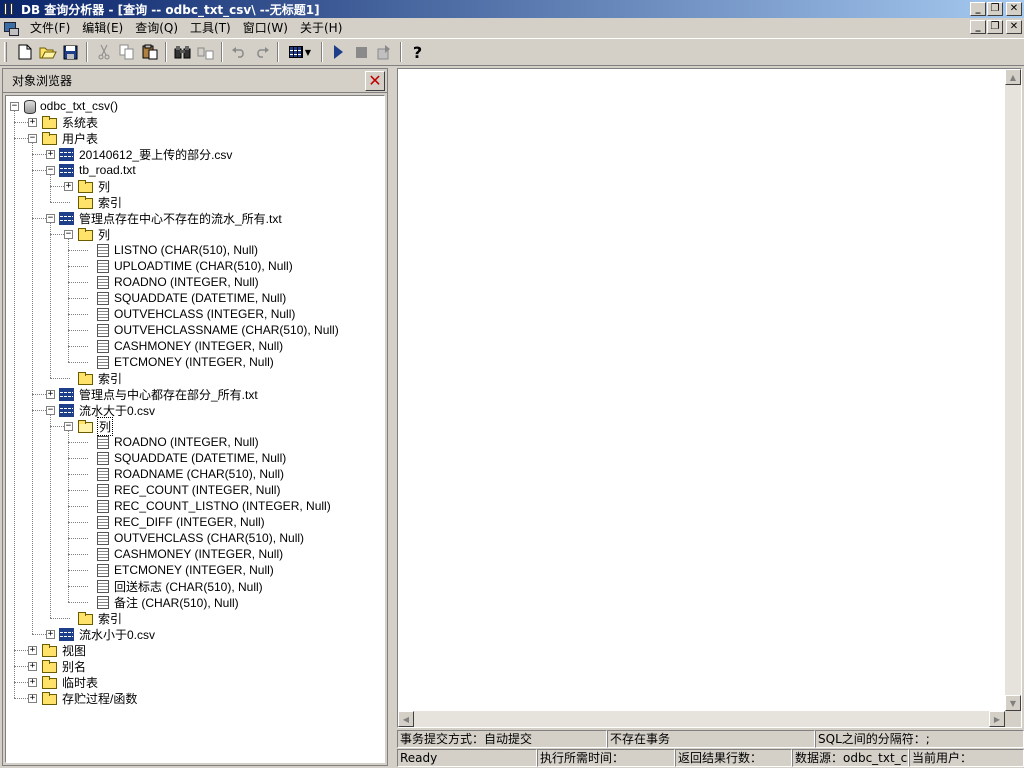 Image resolution: width=1024 pixels, height=768 pixels. Describe the element at coordinates (11, 28) in the screenshot. I see `mdi-child-icon` at that location.